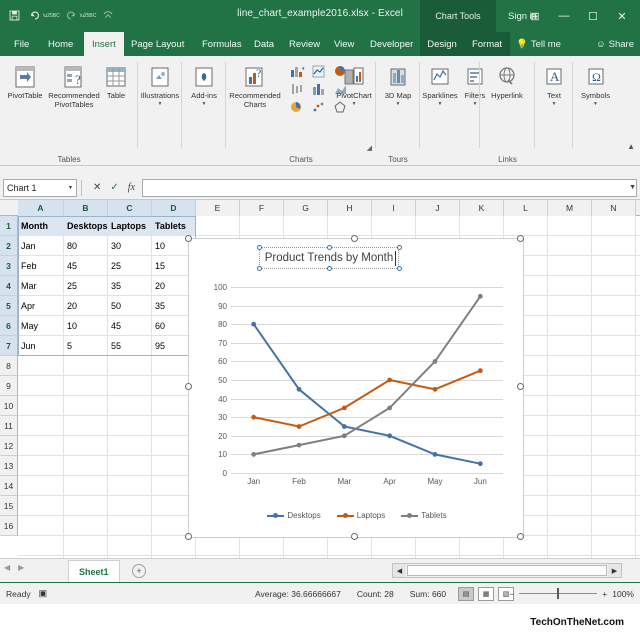 This screenshot has width=640, height=640. What do you see at coordinates (399, 570) in the screenshot?
I see `scroll-left-icon: ◀` at bounding box center [399, 570].